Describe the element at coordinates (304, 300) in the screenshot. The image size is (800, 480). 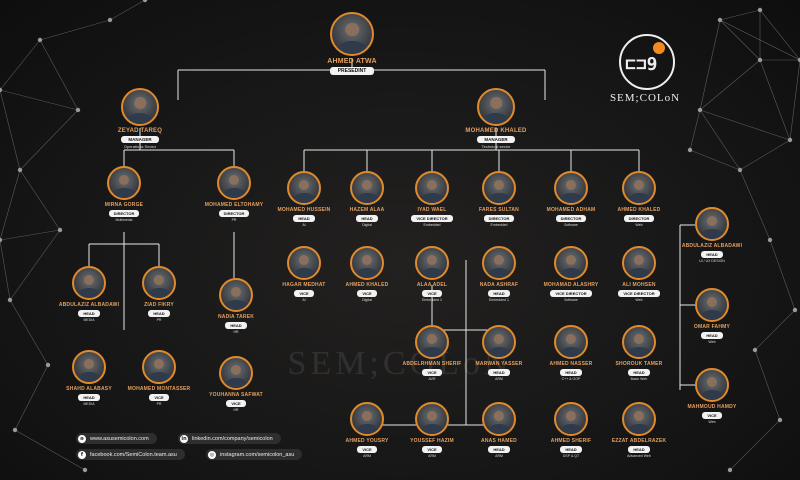
I see `department-label: AI` at that location.